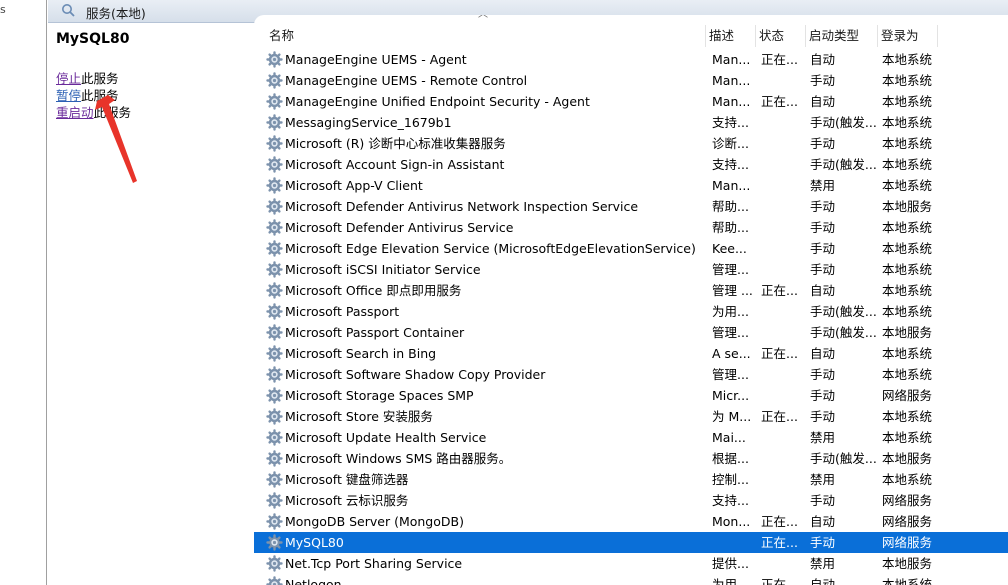 Image resolution: width=1008 pixels, height=585 pixels. I want to click on service-row: Microsoft Store 安装服务 为 M... 正在... 手动 本地系统, so click(631, 416).